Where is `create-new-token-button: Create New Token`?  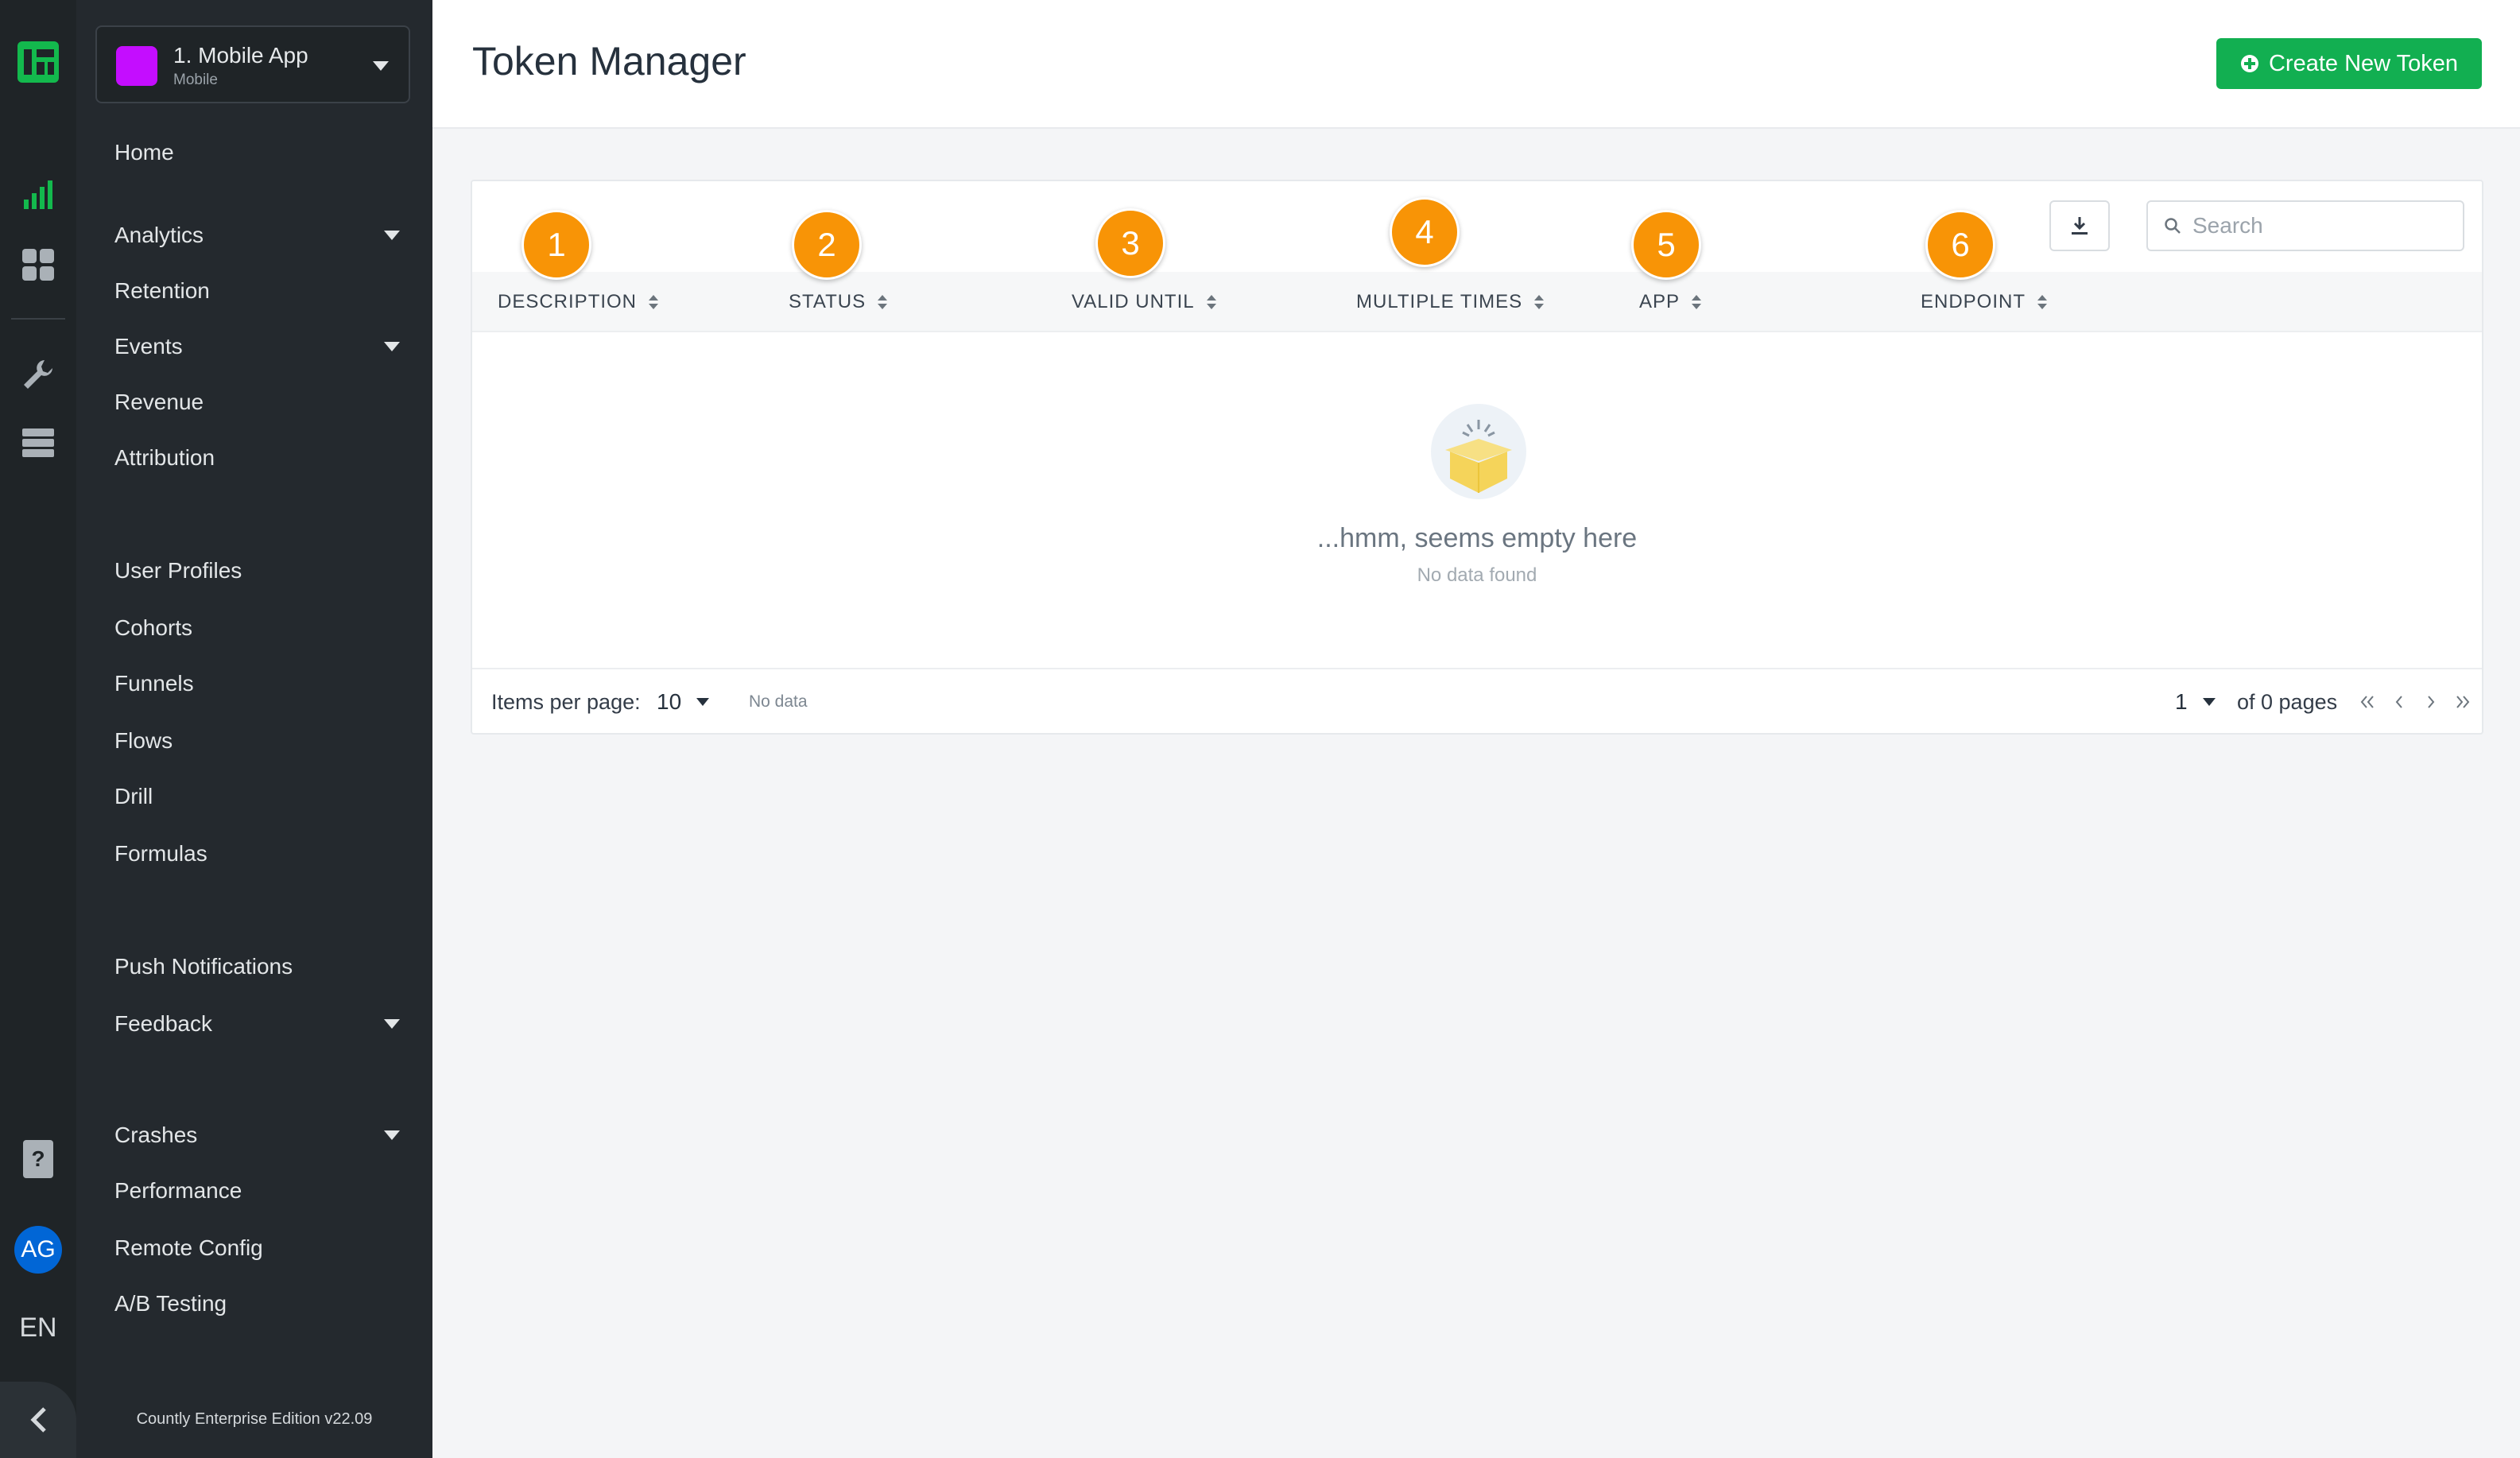
create-new-token-button: Create New Token is located at coordinates (2349, 64).